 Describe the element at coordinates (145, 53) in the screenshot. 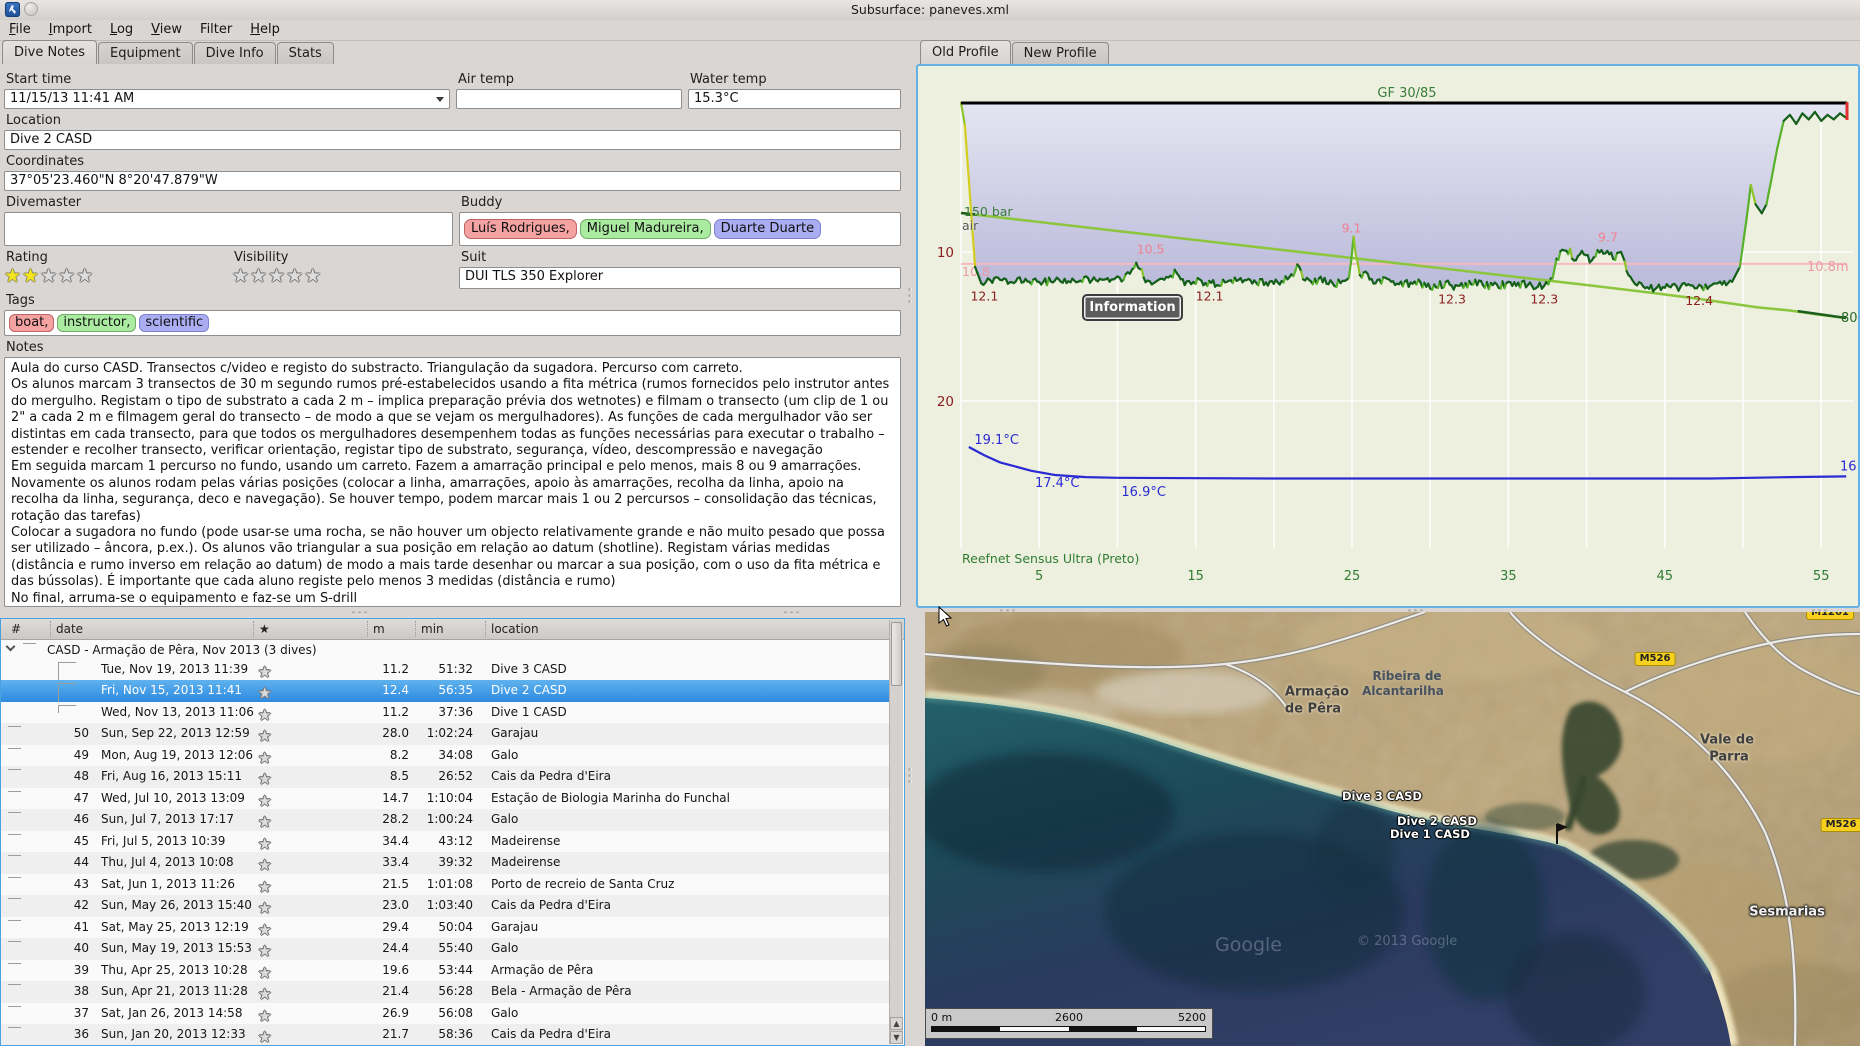

I see `tab-equipment: Equipment` at that location.